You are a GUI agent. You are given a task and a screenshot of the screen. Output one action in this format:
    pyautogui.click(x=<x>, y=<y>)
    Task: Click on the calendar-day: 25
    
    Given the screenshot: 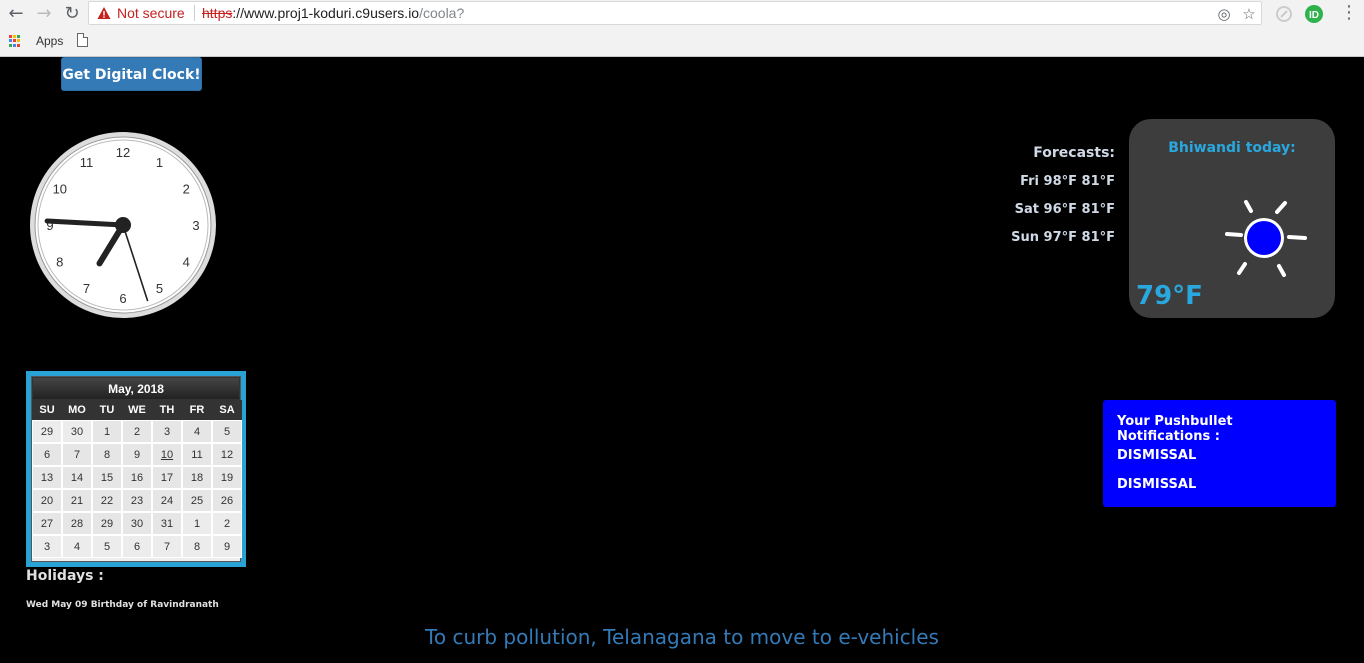 What is the action you would take?
    pyautogui.click(x=197, y=500)
    